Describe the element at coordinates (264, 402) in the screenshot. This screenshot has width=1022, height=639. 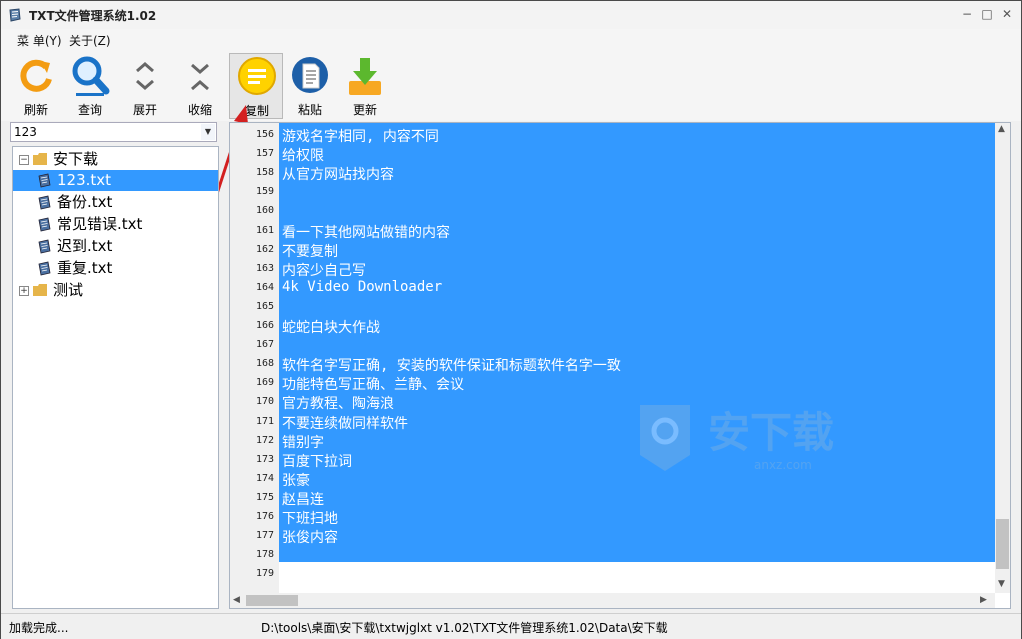
I see `line-number: 170` at that location.